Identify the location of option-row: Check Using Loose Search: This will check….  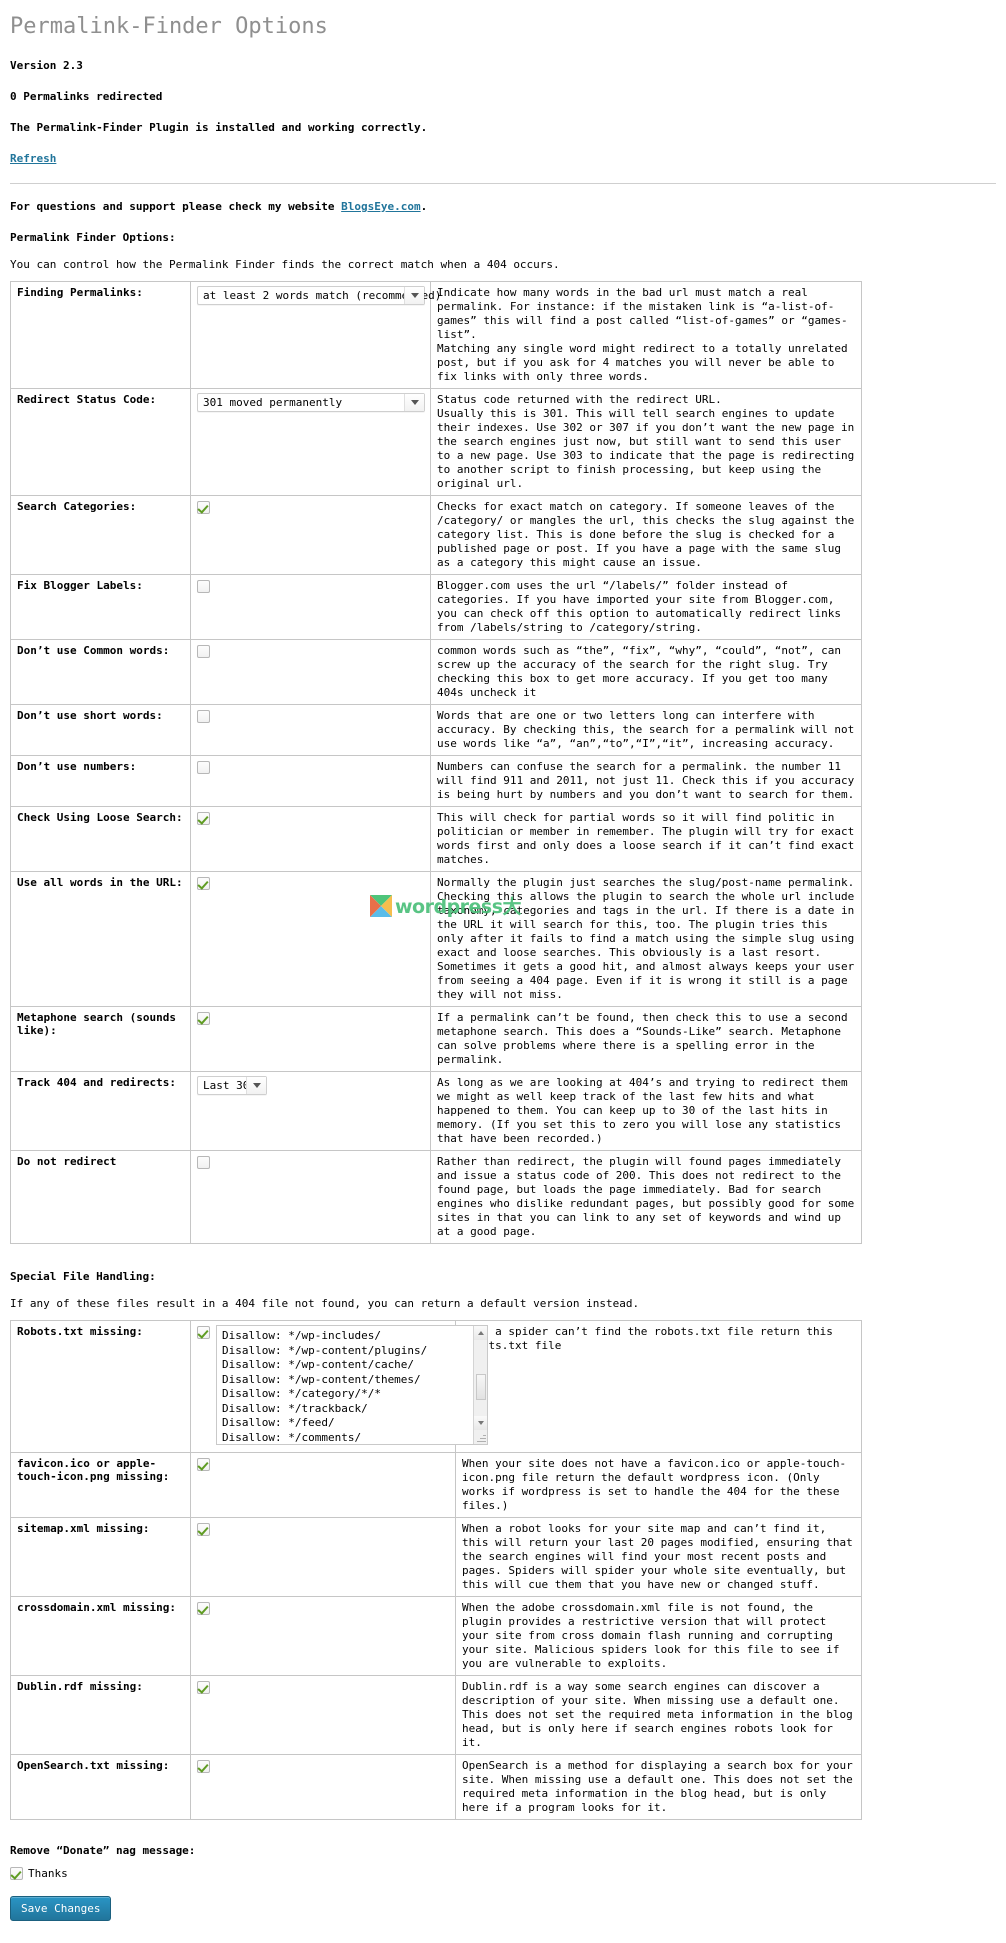
(436, 838).